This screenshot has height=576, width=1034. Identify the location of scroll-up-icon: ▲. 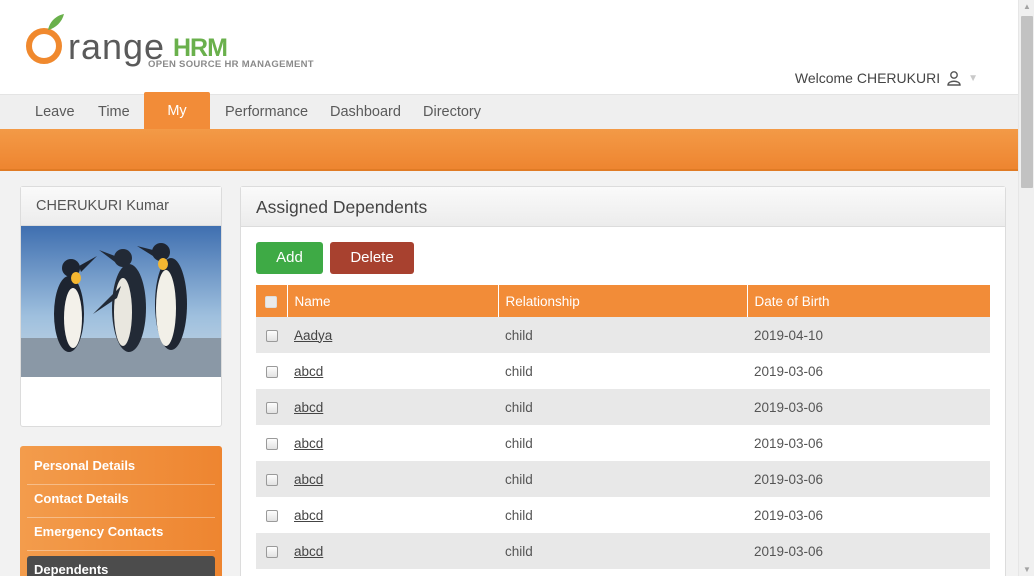
(1027, 6).